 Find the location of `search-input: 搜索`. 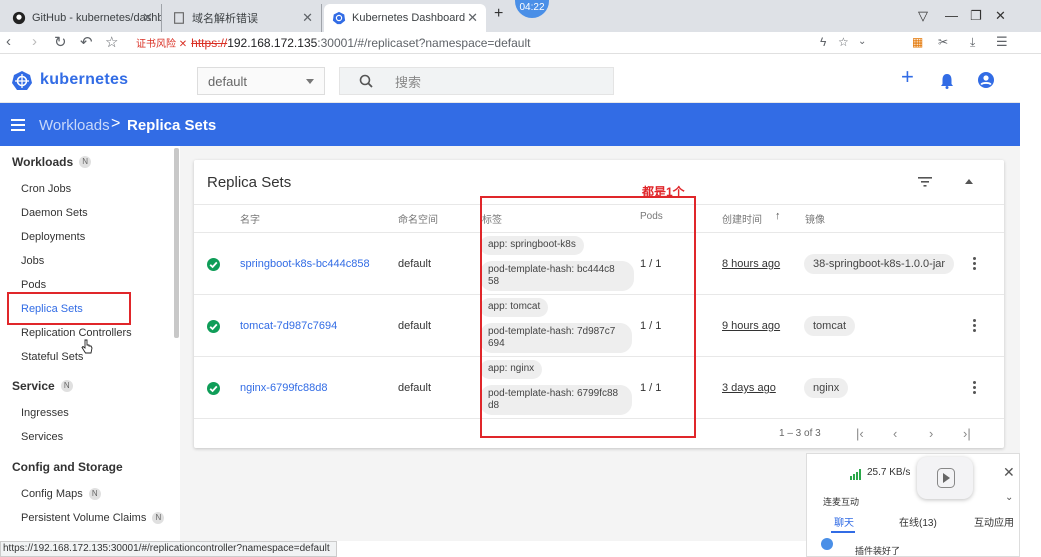

search-input: 搜索 is located at coordinates (476, 81).